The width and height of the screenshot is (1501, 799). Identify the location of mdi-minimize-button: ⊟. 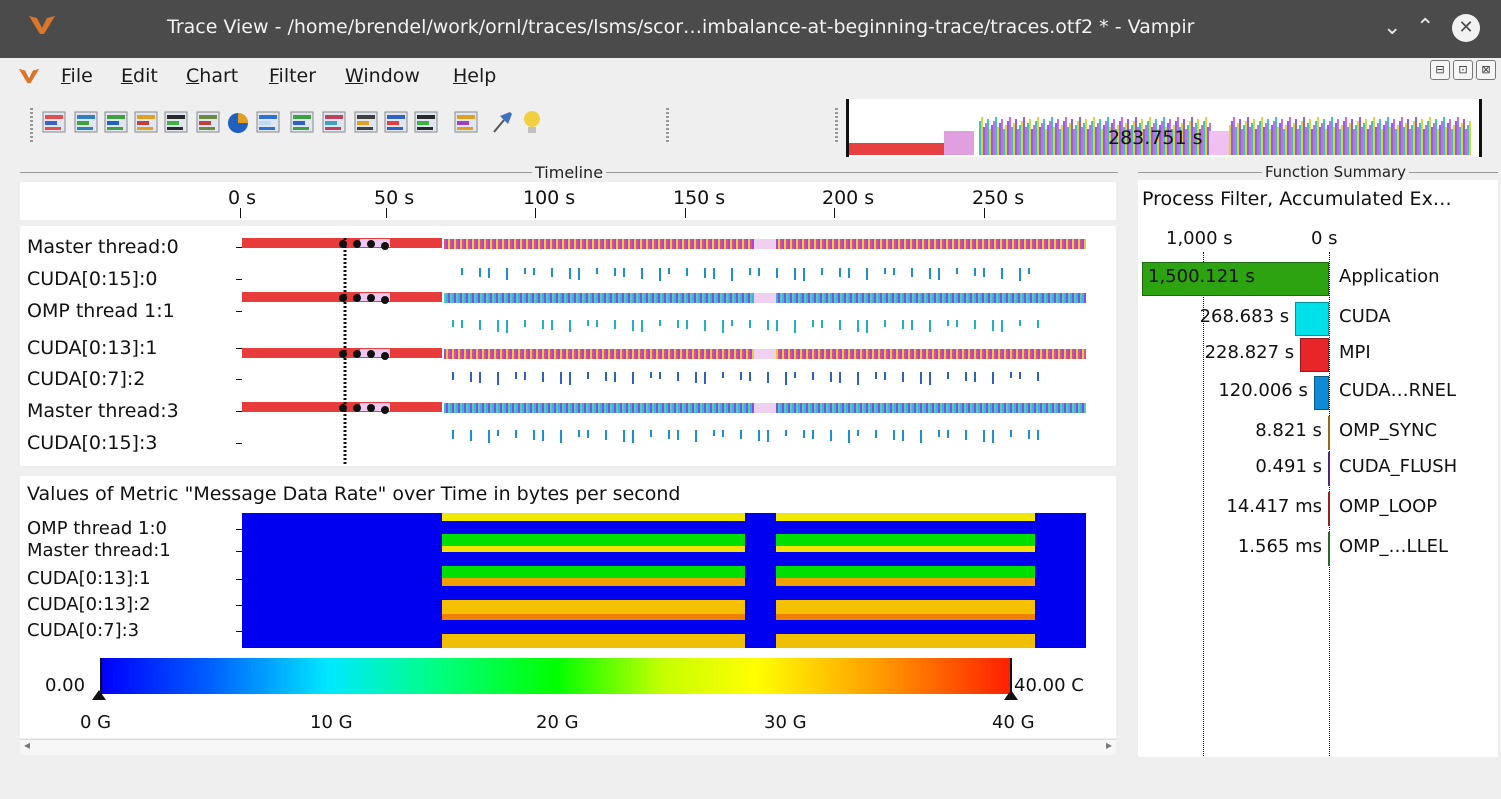
(1440, 70).